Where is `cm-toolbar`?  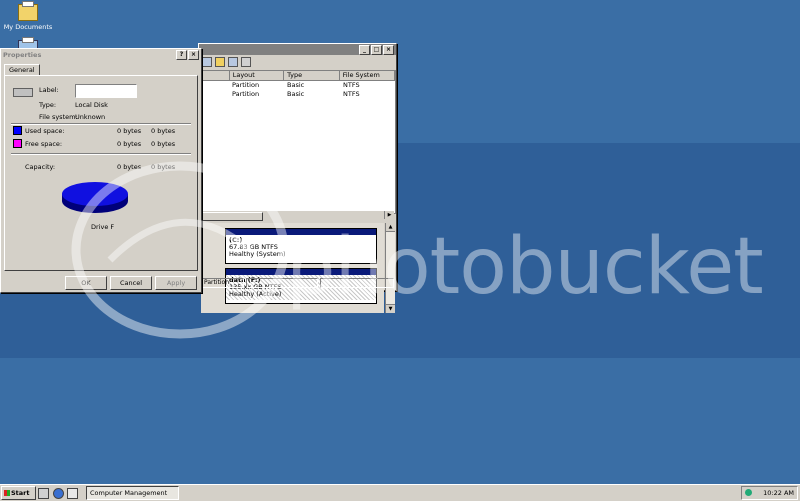 cm-toolbar is located at coordinates (297, 62).